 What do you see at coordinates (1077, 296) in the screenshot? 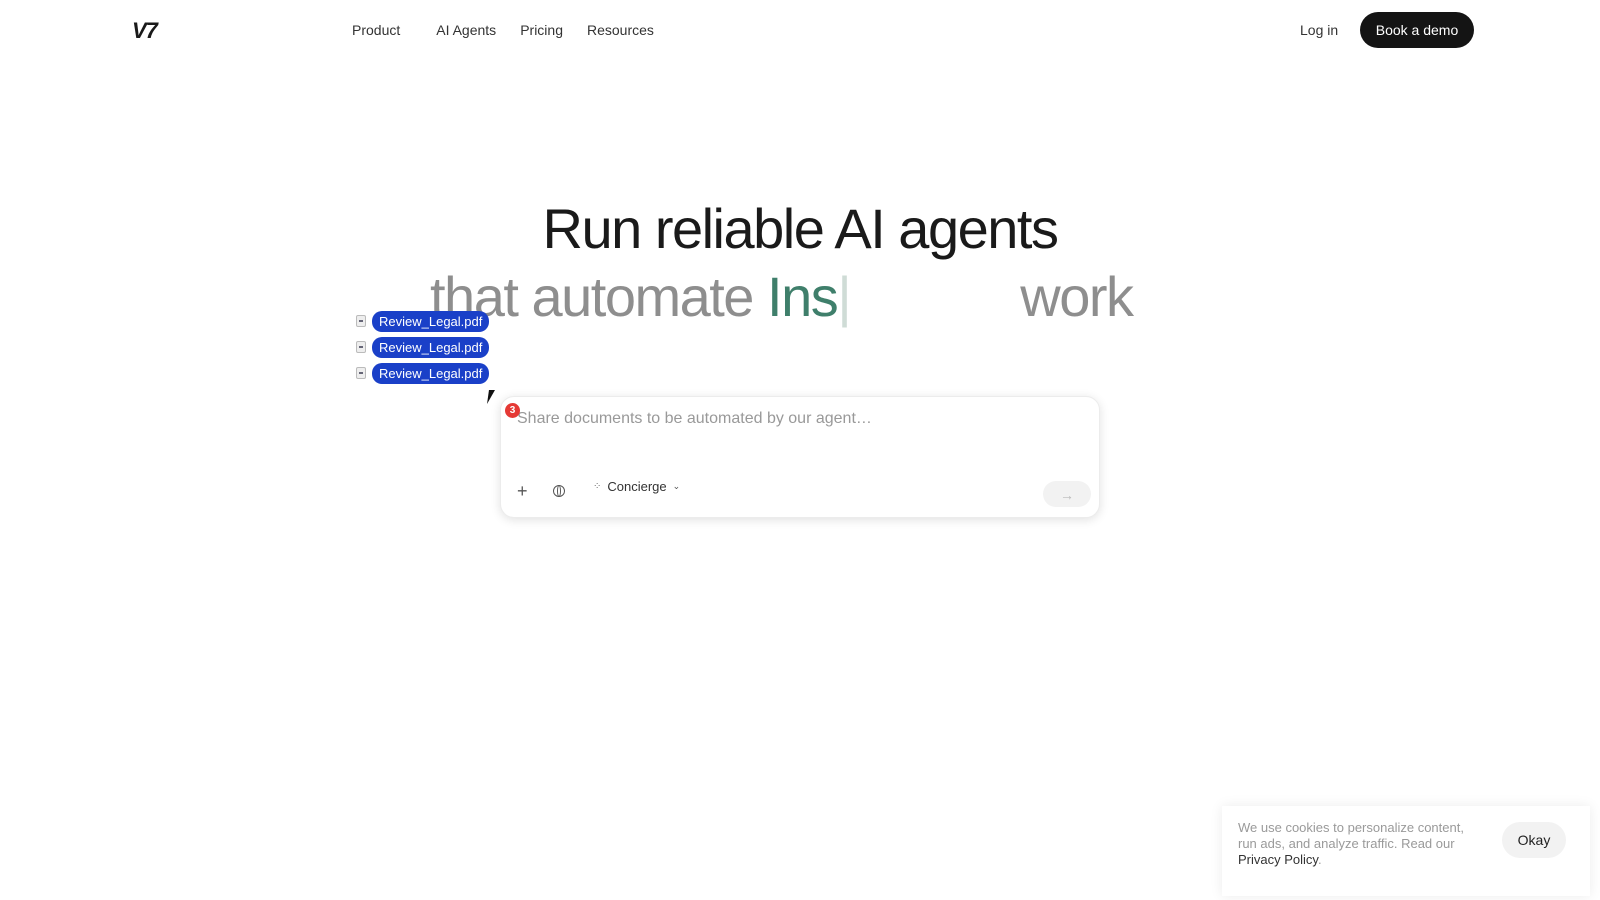
I see `hero-subtitle-end: work` at bounding box center [1077, 296].